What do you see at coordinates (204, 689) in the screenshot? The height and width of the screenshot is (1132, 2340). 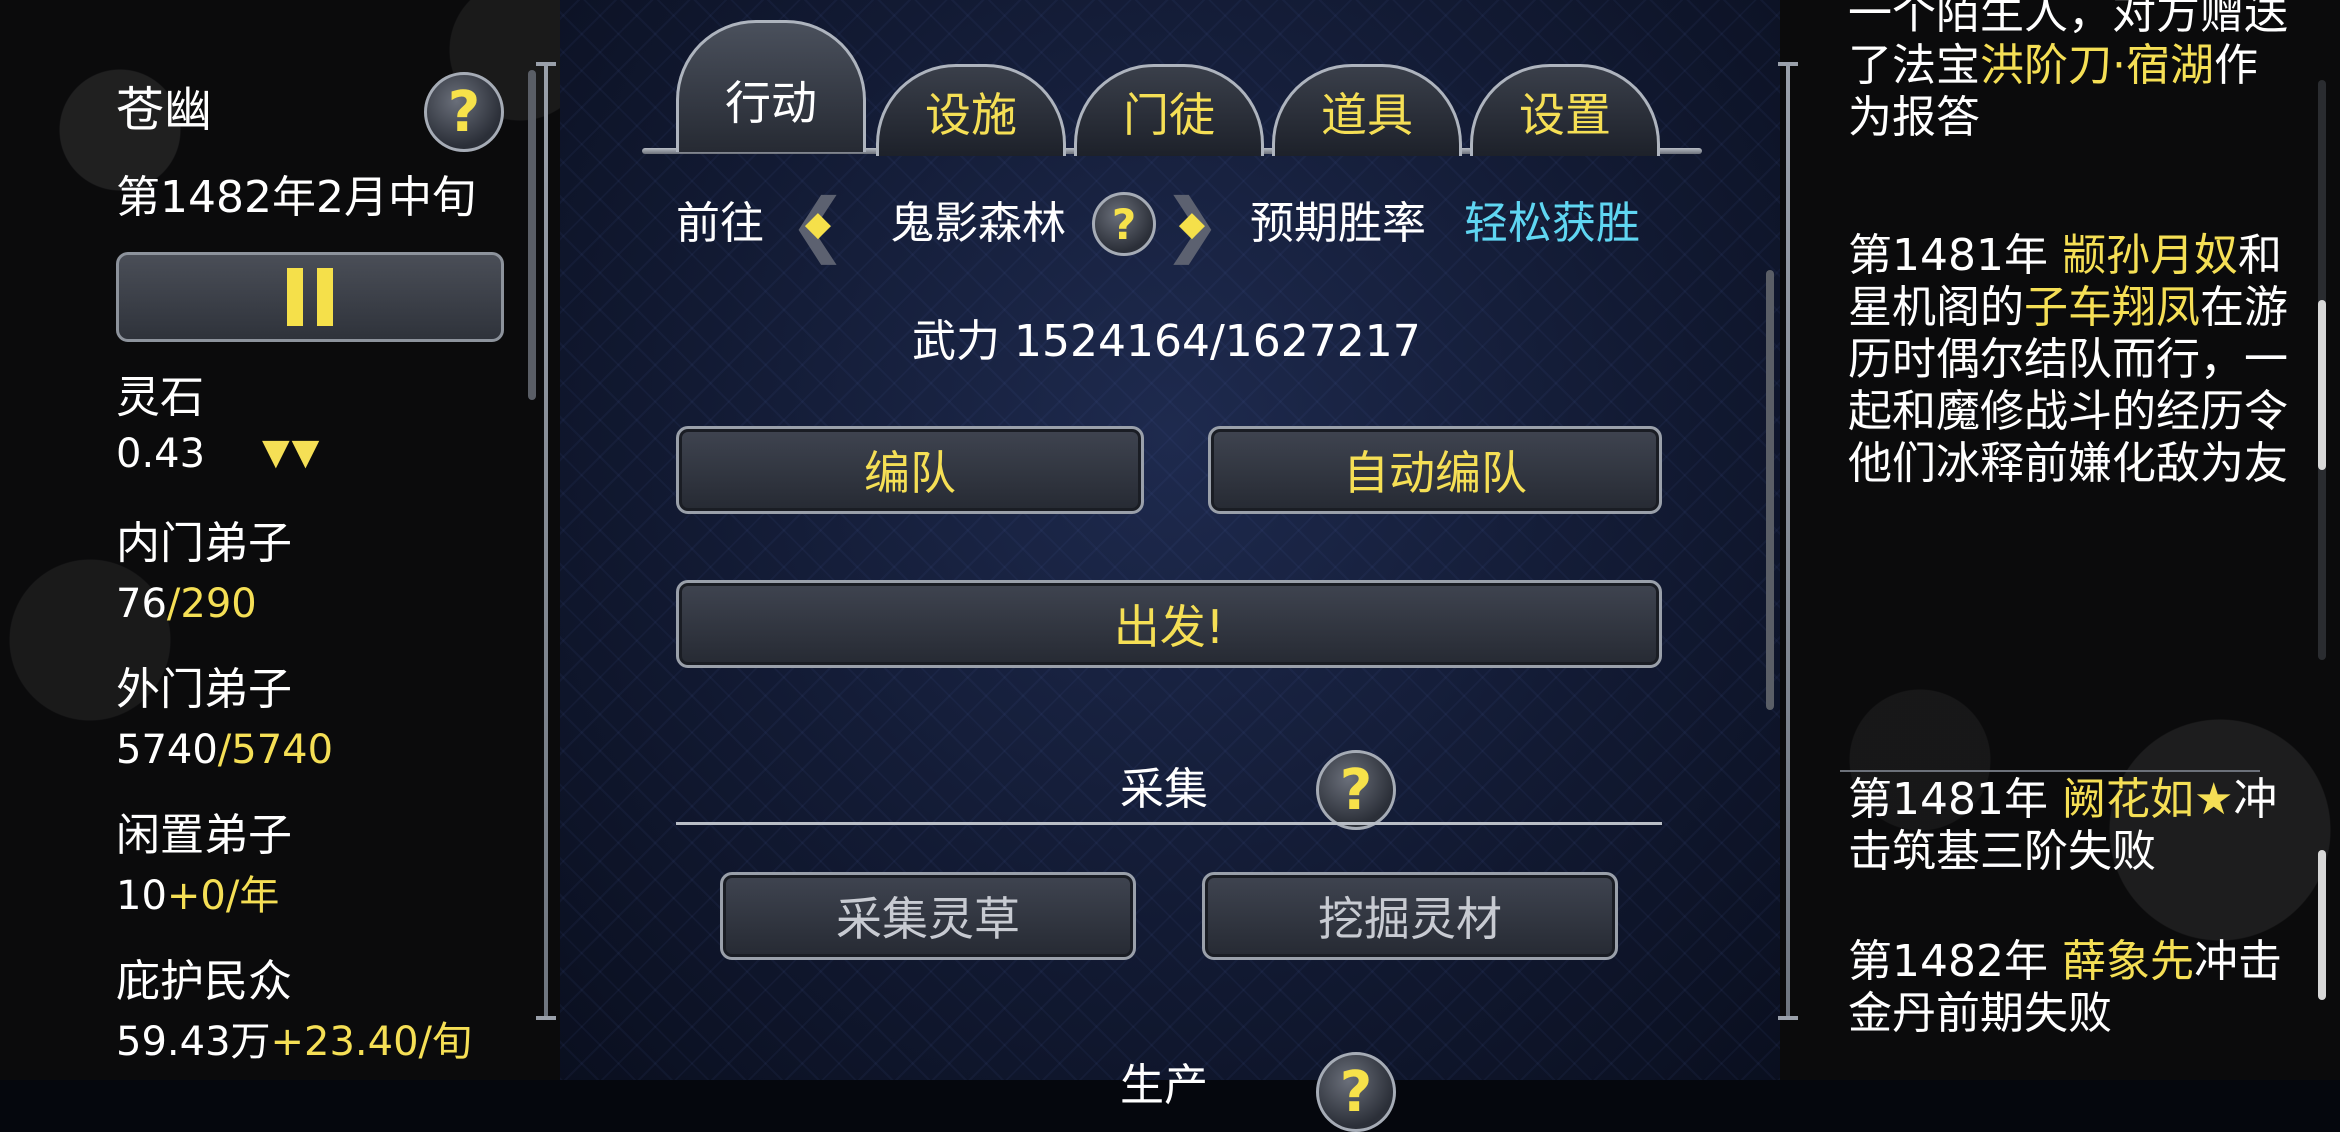 I see `outer-disciples-label: 外门弟子` at bounding box center [204, 689].